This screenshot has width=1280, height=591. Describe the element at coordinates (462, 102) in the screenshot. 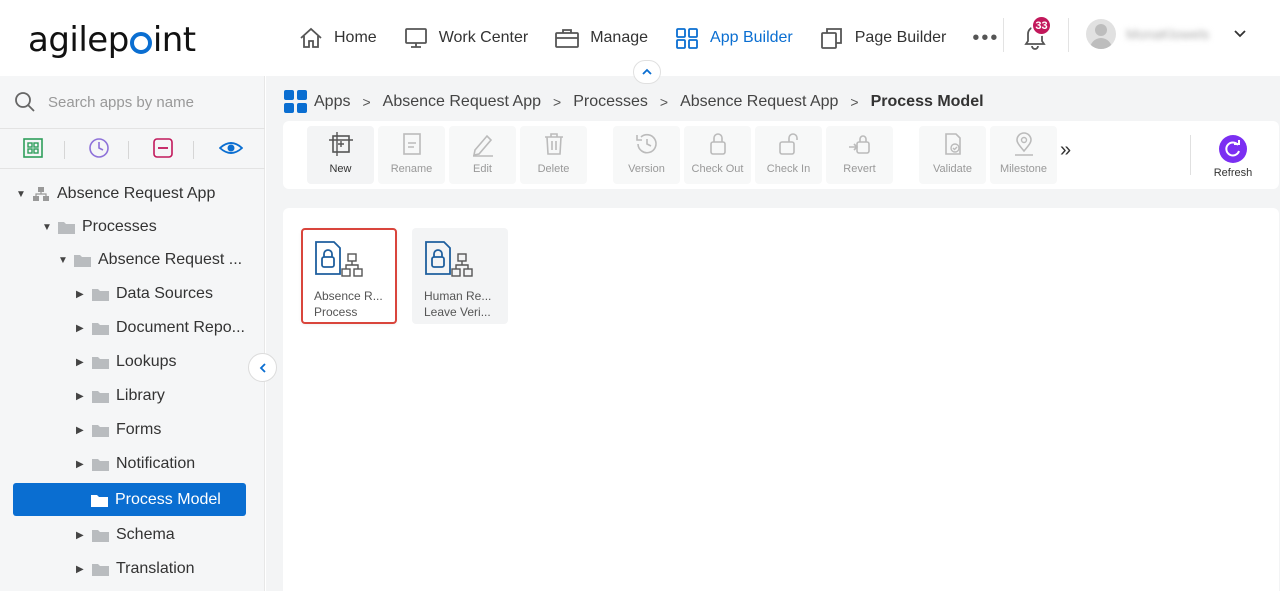

I see `breadcrumb-app: Absence Request App` at that location.